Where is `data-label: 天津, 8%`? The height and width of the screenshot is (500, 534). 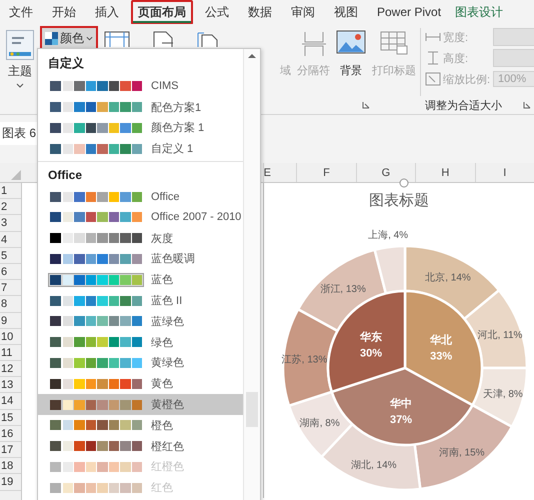 data-label: 天津, 8% is located at coordinates (502, 394).